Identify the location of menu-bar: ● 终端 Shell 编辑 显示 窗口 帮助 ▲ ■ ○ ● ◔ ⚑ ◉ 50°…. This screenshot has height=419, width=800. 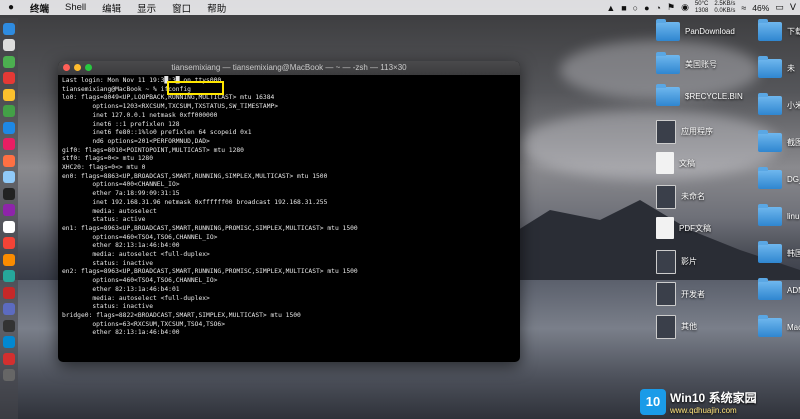
(400, 7).